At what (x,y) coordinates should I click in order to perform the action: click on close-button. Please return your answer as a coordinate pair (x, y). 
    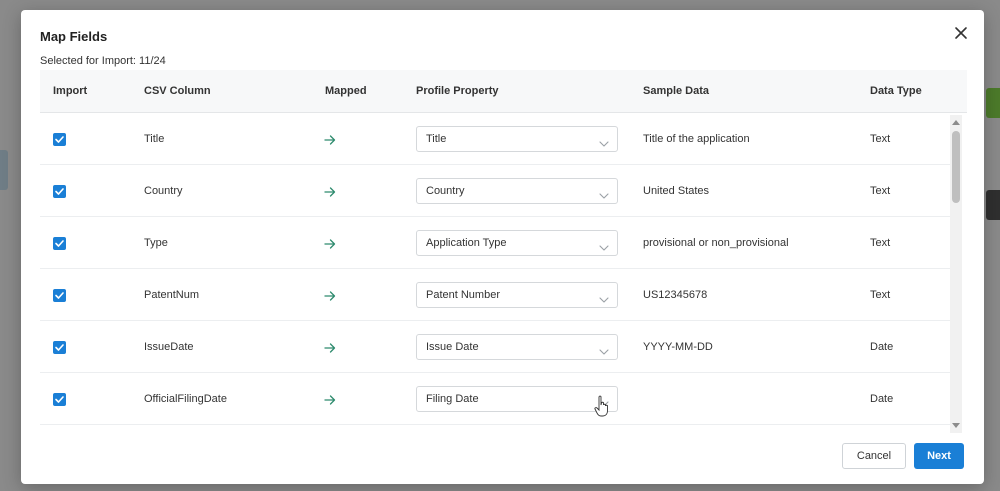
    Looking at the image, I should click on (961, 33).